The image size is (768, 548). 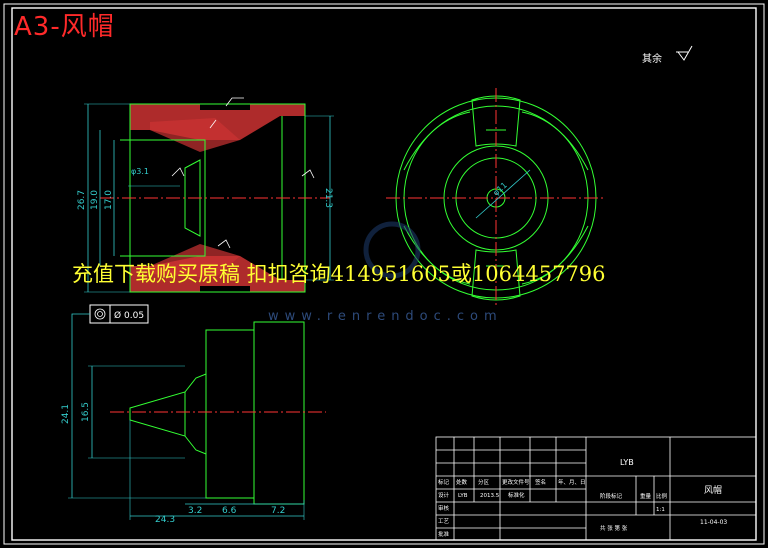 I want to click on tb-r6: 年、月、日, so click(x=572, y=482).